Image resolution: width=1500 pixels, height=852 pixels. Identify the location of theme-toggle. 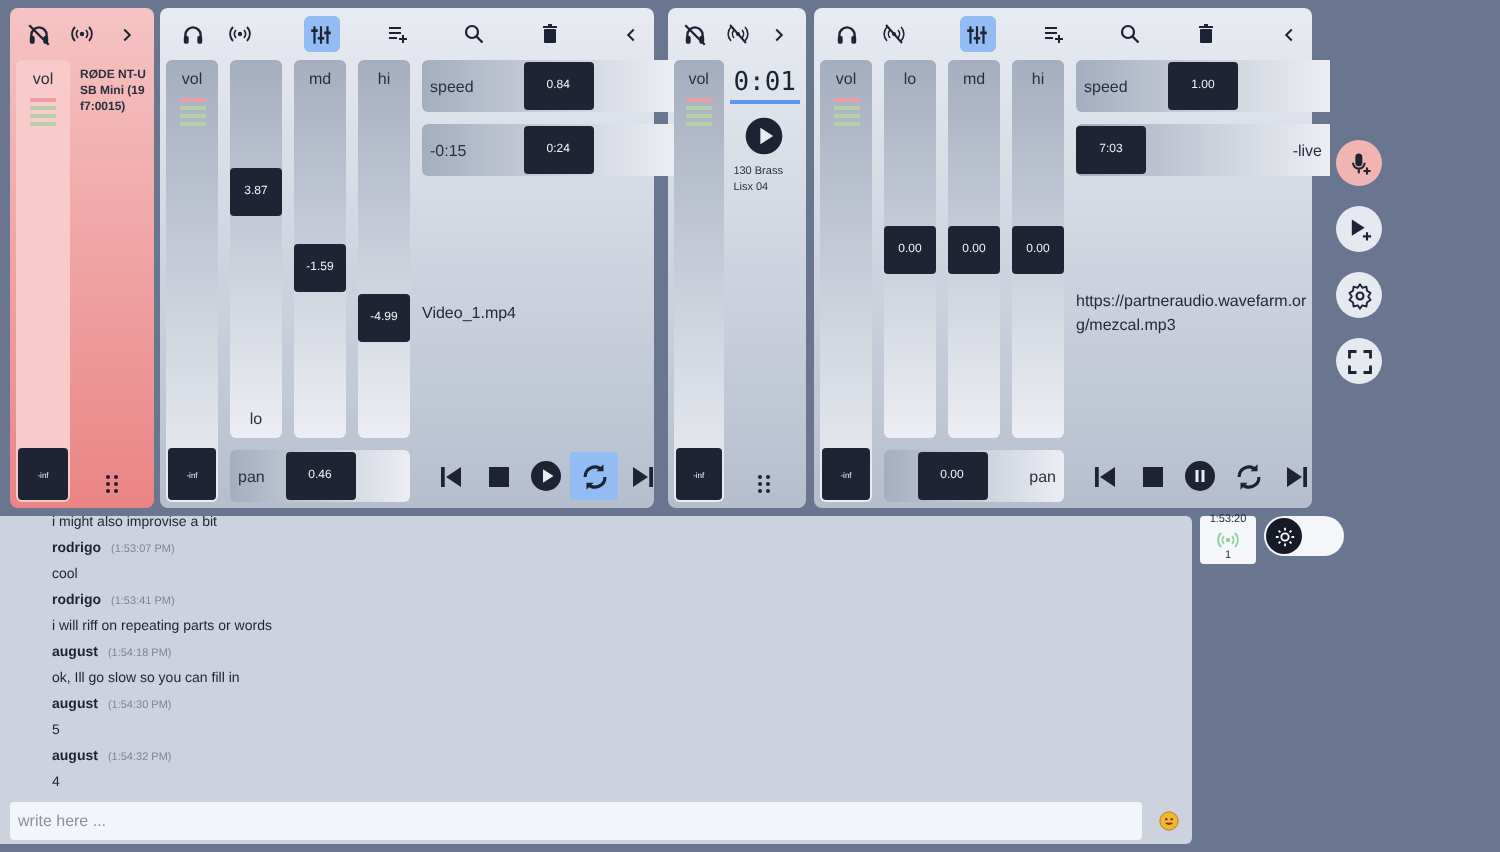
(1304, 536).